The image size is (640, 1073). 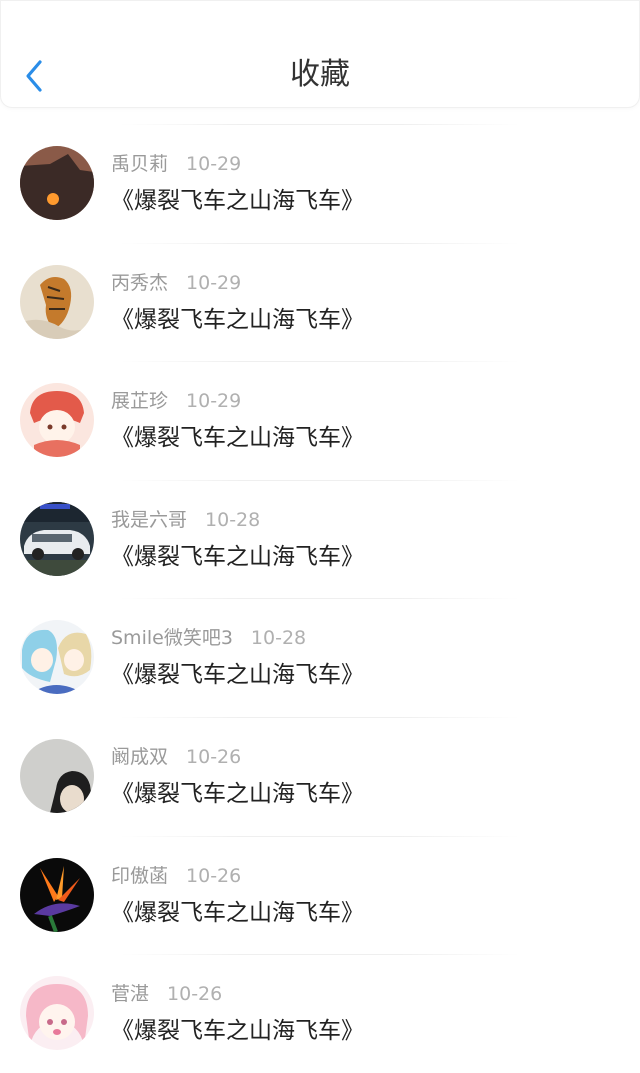 I want to click on person-avatar-image, so click(x=57, y=775).